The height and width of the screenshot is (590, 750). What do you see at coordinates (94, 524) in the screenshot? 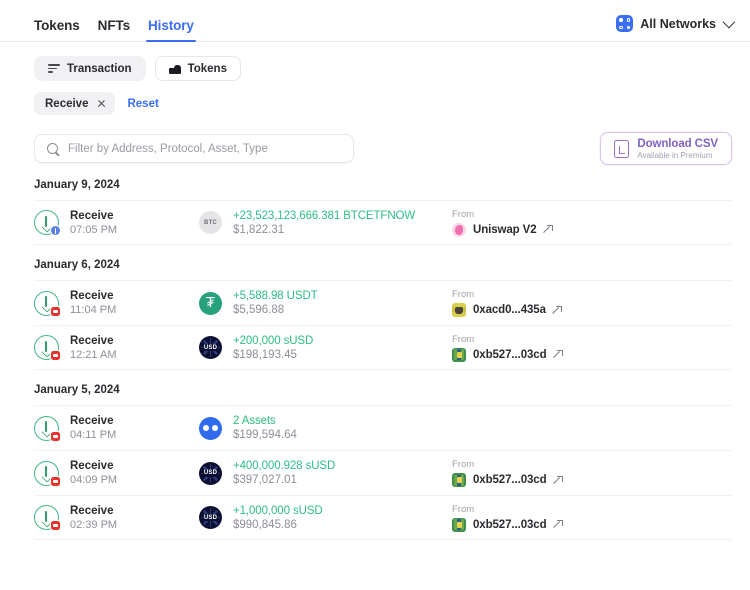
I see `row-time: 02:39 PM` at bounding box center [94, 524].